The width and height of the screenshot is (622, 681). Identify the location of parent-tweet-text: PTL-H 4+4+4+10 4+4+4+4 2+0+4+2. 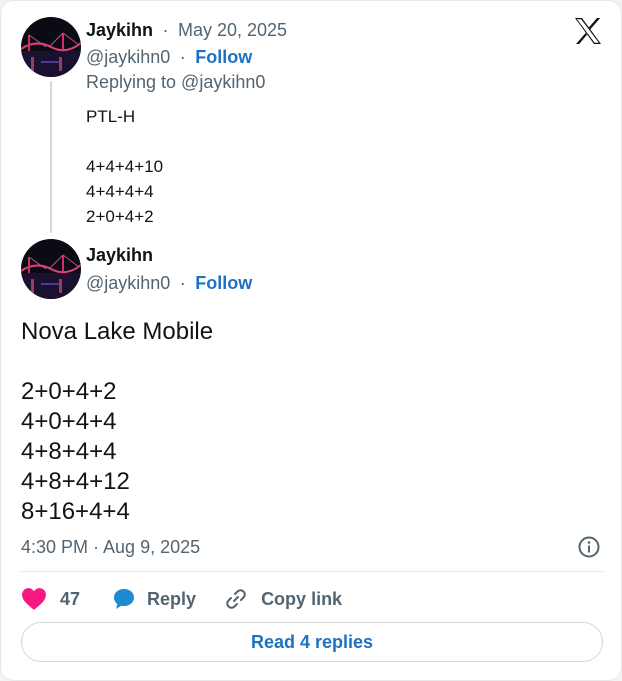
(124, 166).